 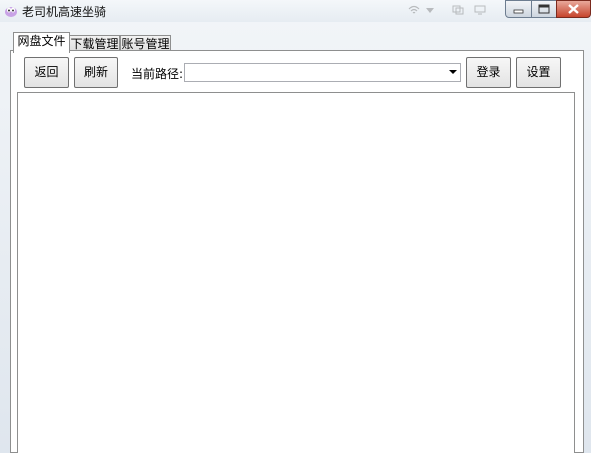 I want to click on close-icon, so click(x=573, y=9).